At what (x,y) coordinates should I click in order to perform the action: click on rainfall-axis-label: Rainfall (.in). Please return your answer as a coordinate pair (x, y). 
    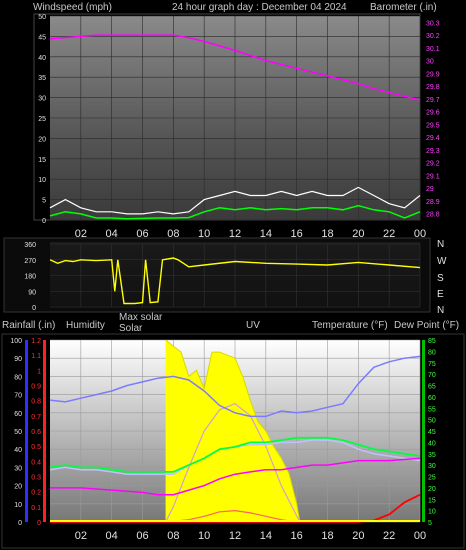
    Looking at the image, I should click on (28, 325).